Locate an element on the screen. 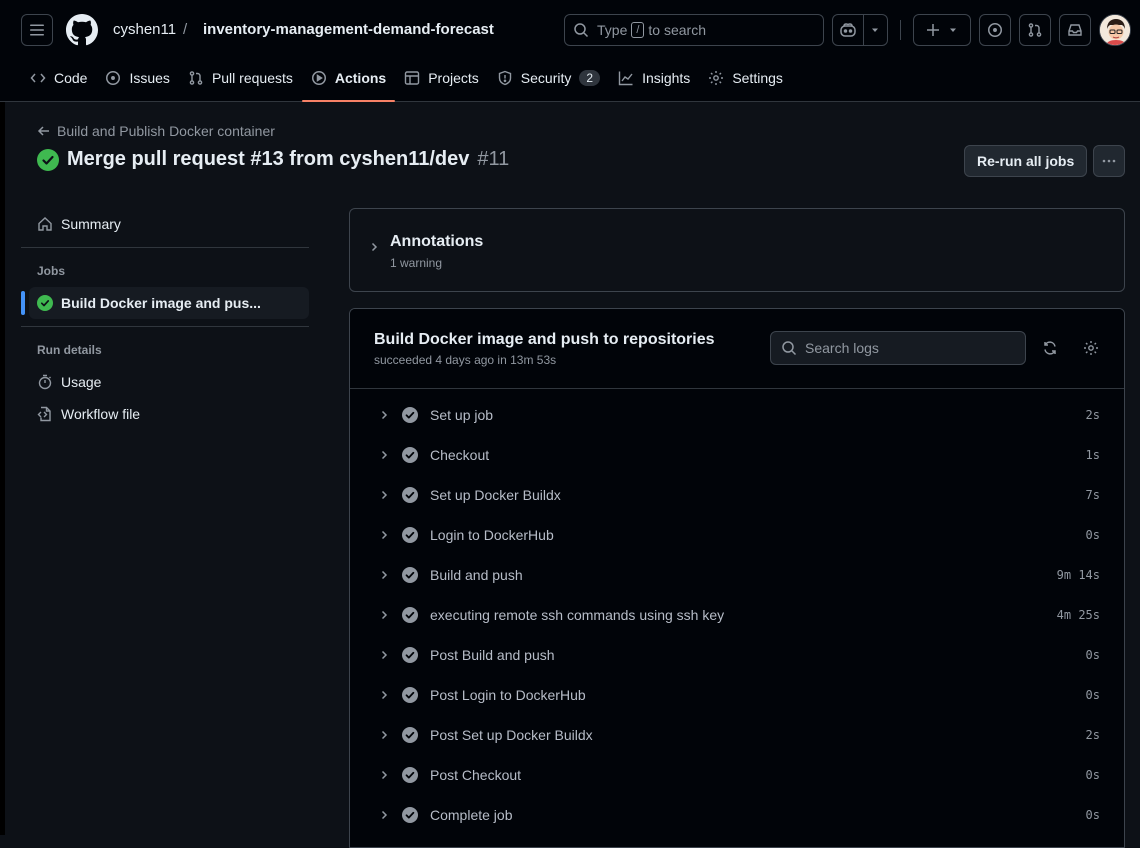 The width and height of the screenshot is (1140, 848). more-options-button is located at coordinates (1109, 161).